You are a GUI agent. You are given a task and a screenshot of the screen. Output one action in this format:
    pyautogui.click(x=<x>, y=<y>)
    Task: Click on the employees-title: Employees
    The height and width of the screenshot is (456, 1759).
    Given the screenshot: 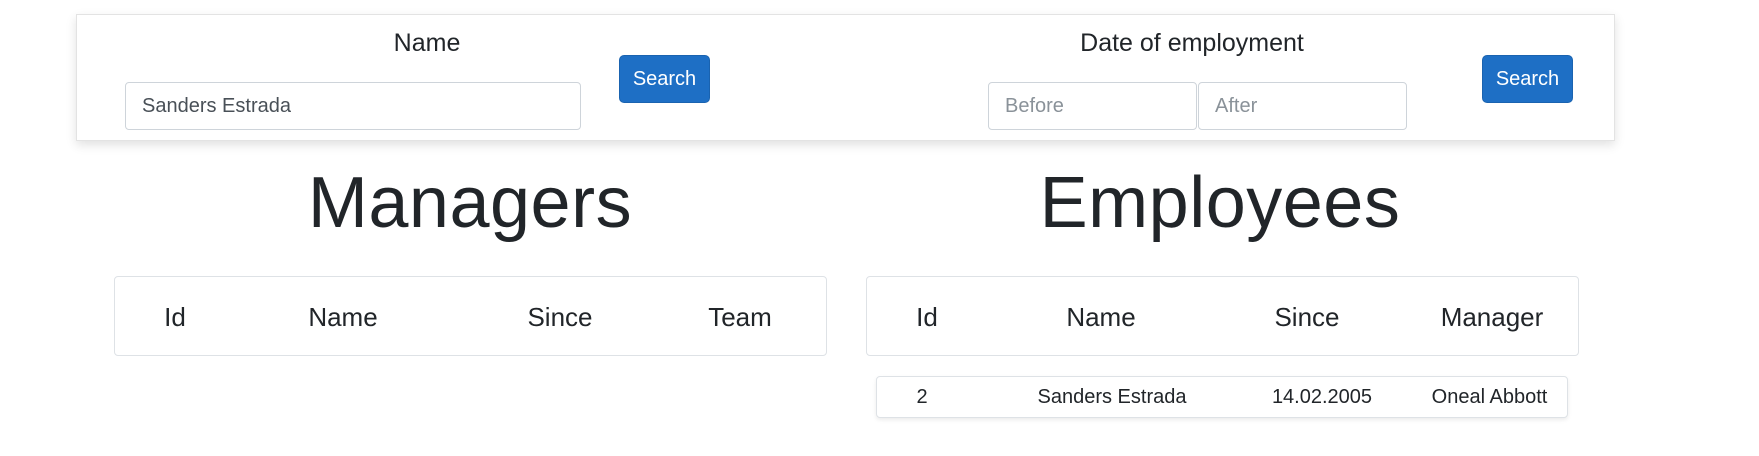 What is the action you would take?
    pyautogui.click(x=1220, y=203)
    